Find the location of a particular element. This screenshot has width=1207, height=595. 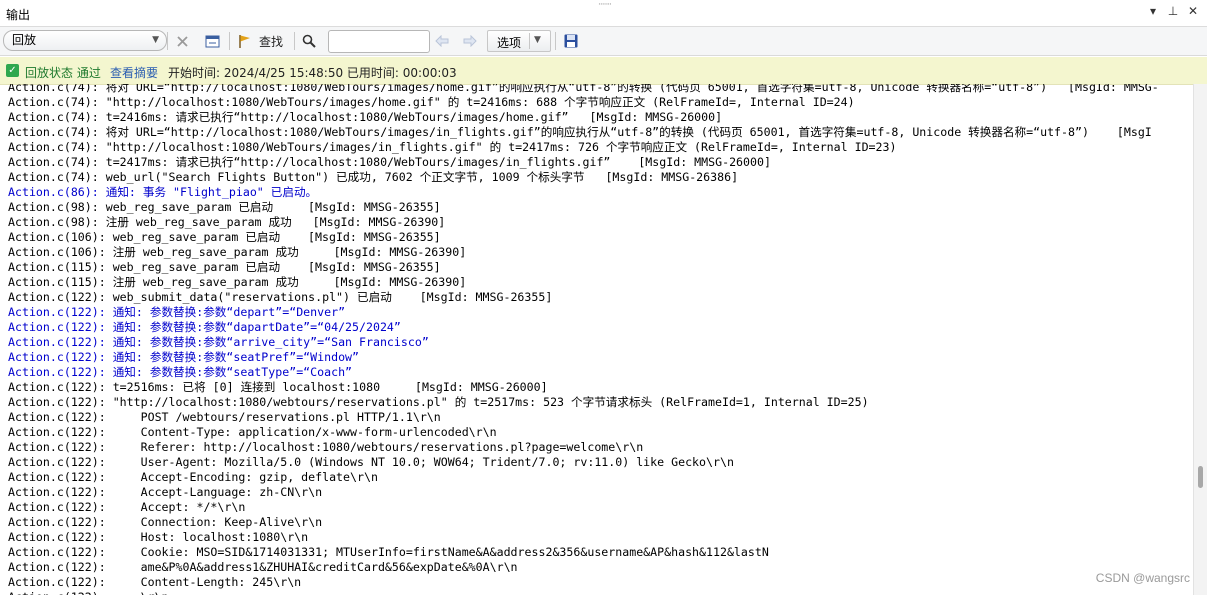

save-disk-icon is located at coordinates (571, 41).